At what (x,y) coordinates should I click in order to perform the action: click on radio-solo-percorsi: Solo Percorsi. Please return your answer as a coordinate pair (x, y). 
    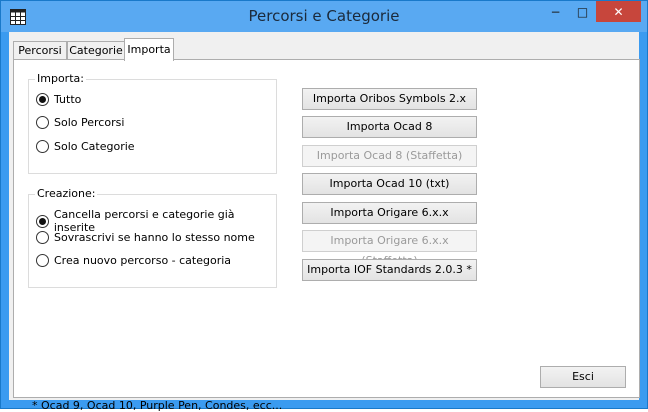
    Looking at the image, I should click on (80, 122).